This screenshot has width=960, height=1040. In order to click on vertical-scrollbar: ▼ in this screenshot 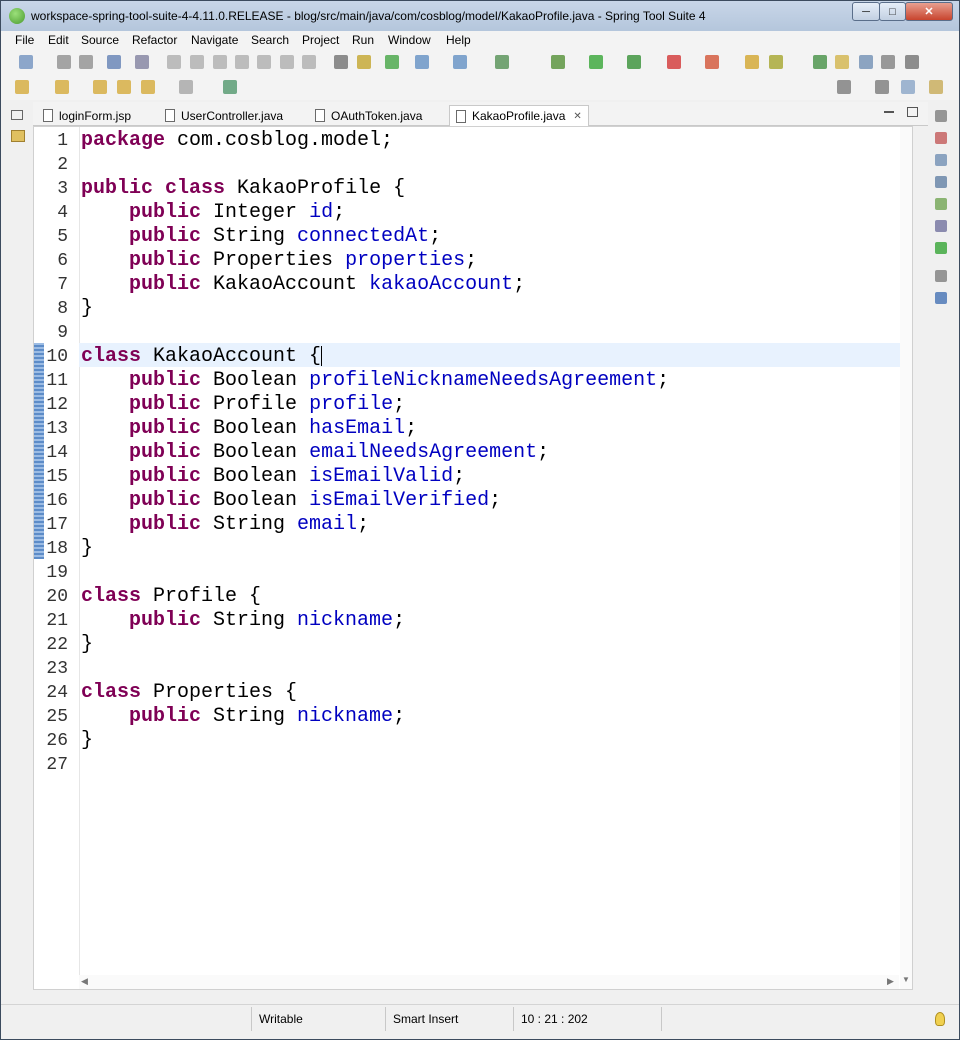, I will do `click(906, 558)`.